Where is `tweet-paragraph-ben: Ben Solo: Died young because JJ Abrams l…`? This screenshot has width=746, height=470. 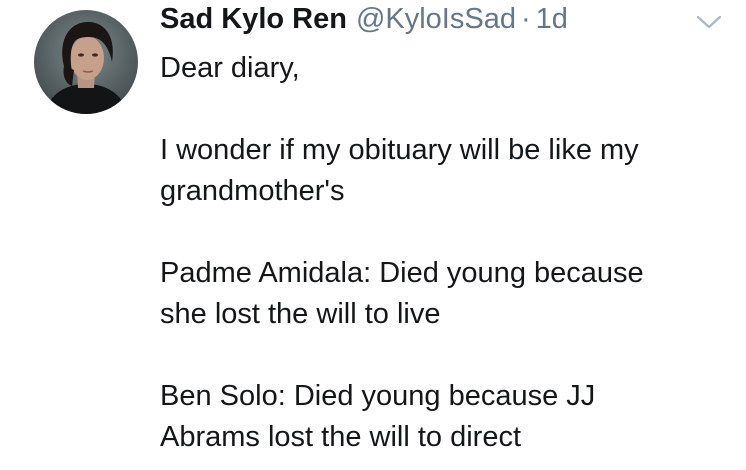
tweet-paragraph-ben: Ben Solo: Died young because JJ Abrams l… is located at coordinates (378, 416).